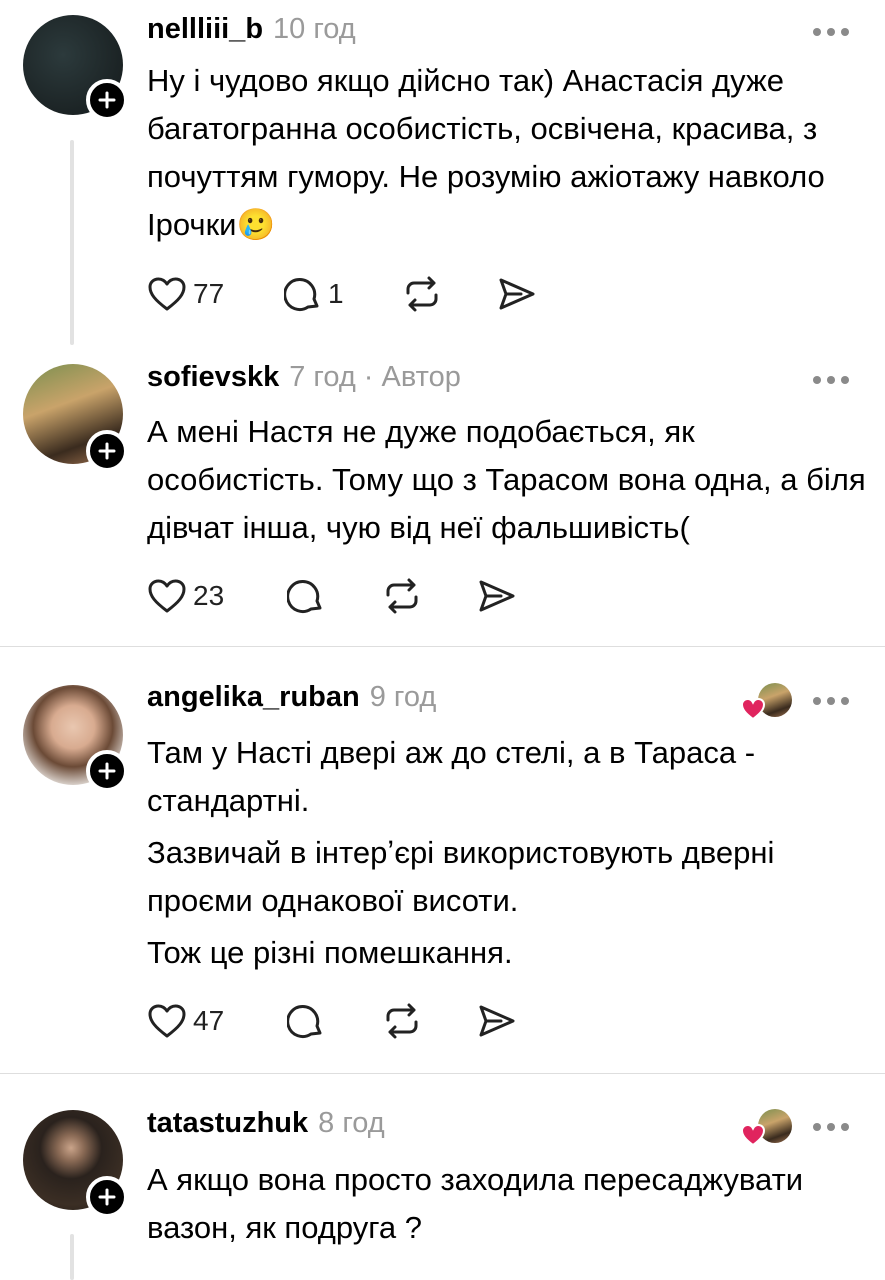  I want to click on timestamp: 10 год, so click(314, 29).